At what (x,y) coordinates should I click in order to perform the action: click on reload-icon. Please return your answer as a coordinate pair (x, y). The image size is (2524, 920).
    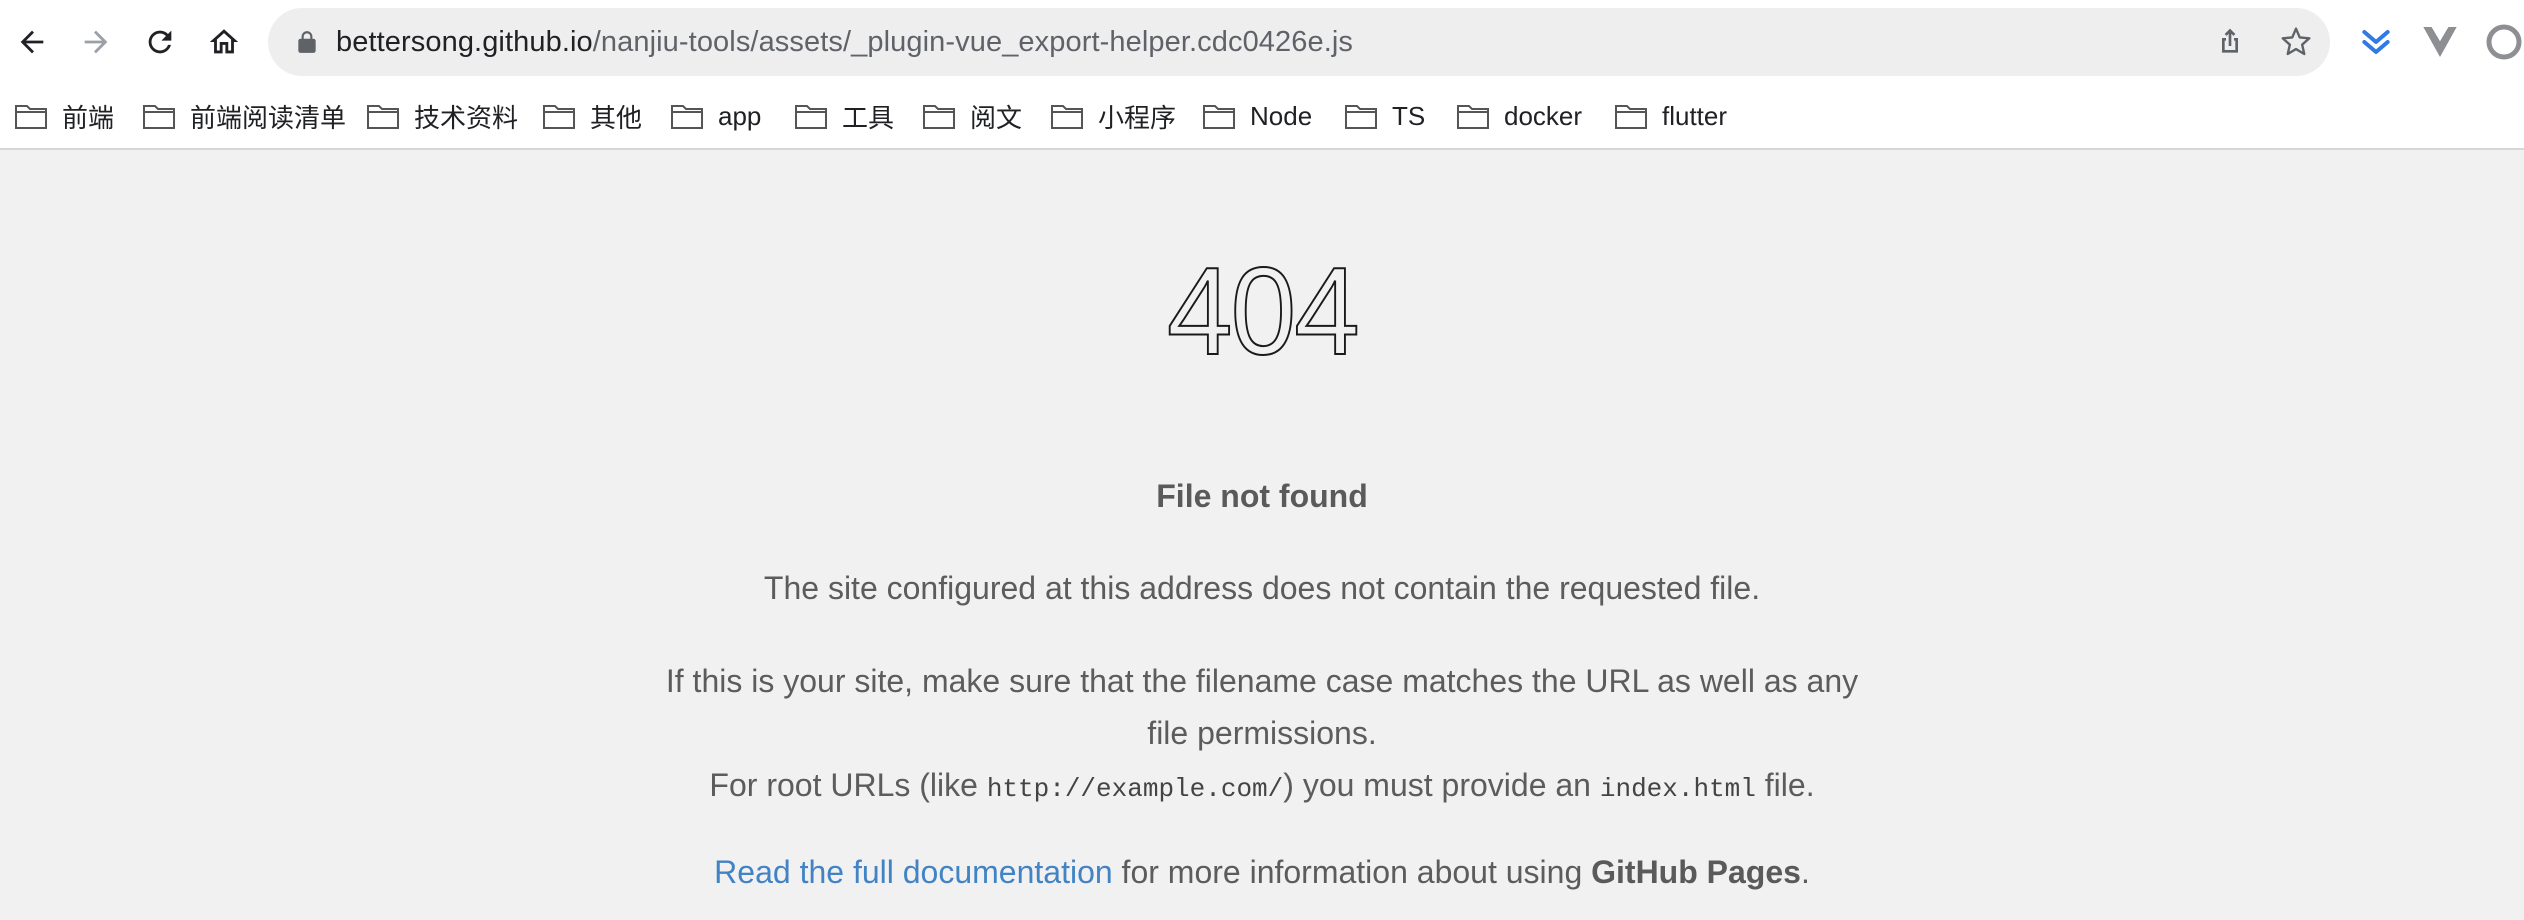
    Looking at the image, I should click on (160, 42).